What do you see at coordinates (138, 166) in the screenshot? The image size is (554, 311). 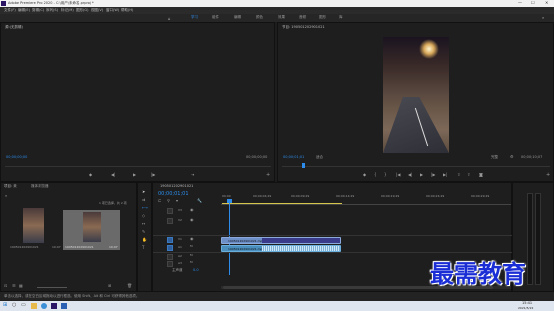 I see `source-scrubber` at bounding box center [138, 166].